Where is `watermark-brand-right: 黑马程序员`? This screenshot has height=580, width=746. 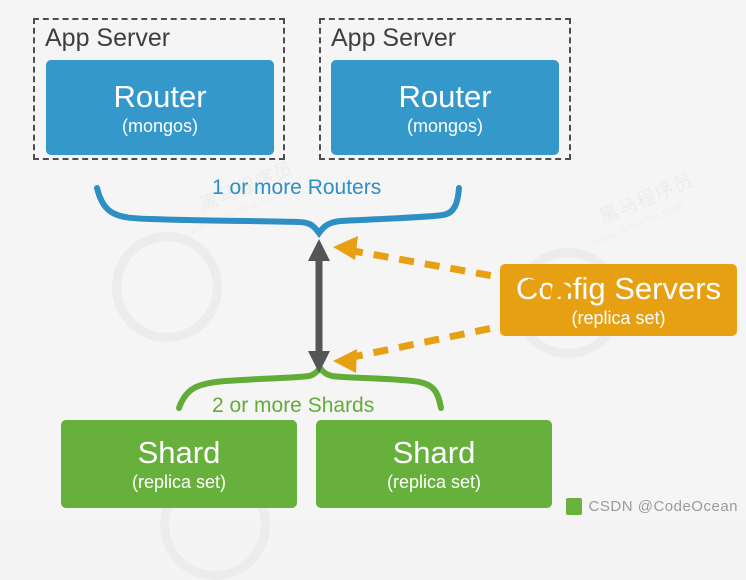 watermark-brand-right: 黑马程序员 is located at coordinates (646, 199).